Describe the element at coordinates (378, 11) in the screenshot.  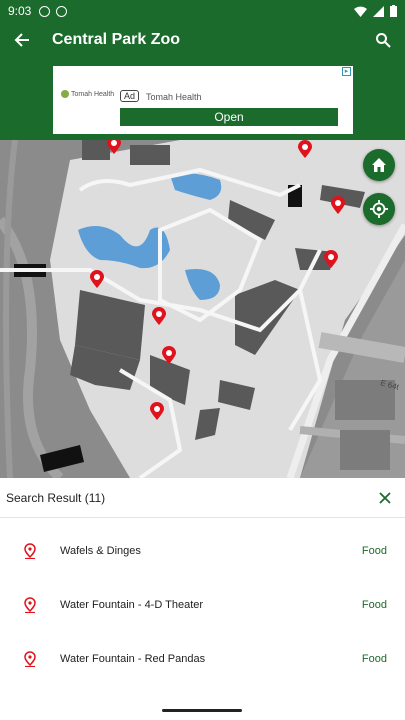
I see `signal-icon` at that location.